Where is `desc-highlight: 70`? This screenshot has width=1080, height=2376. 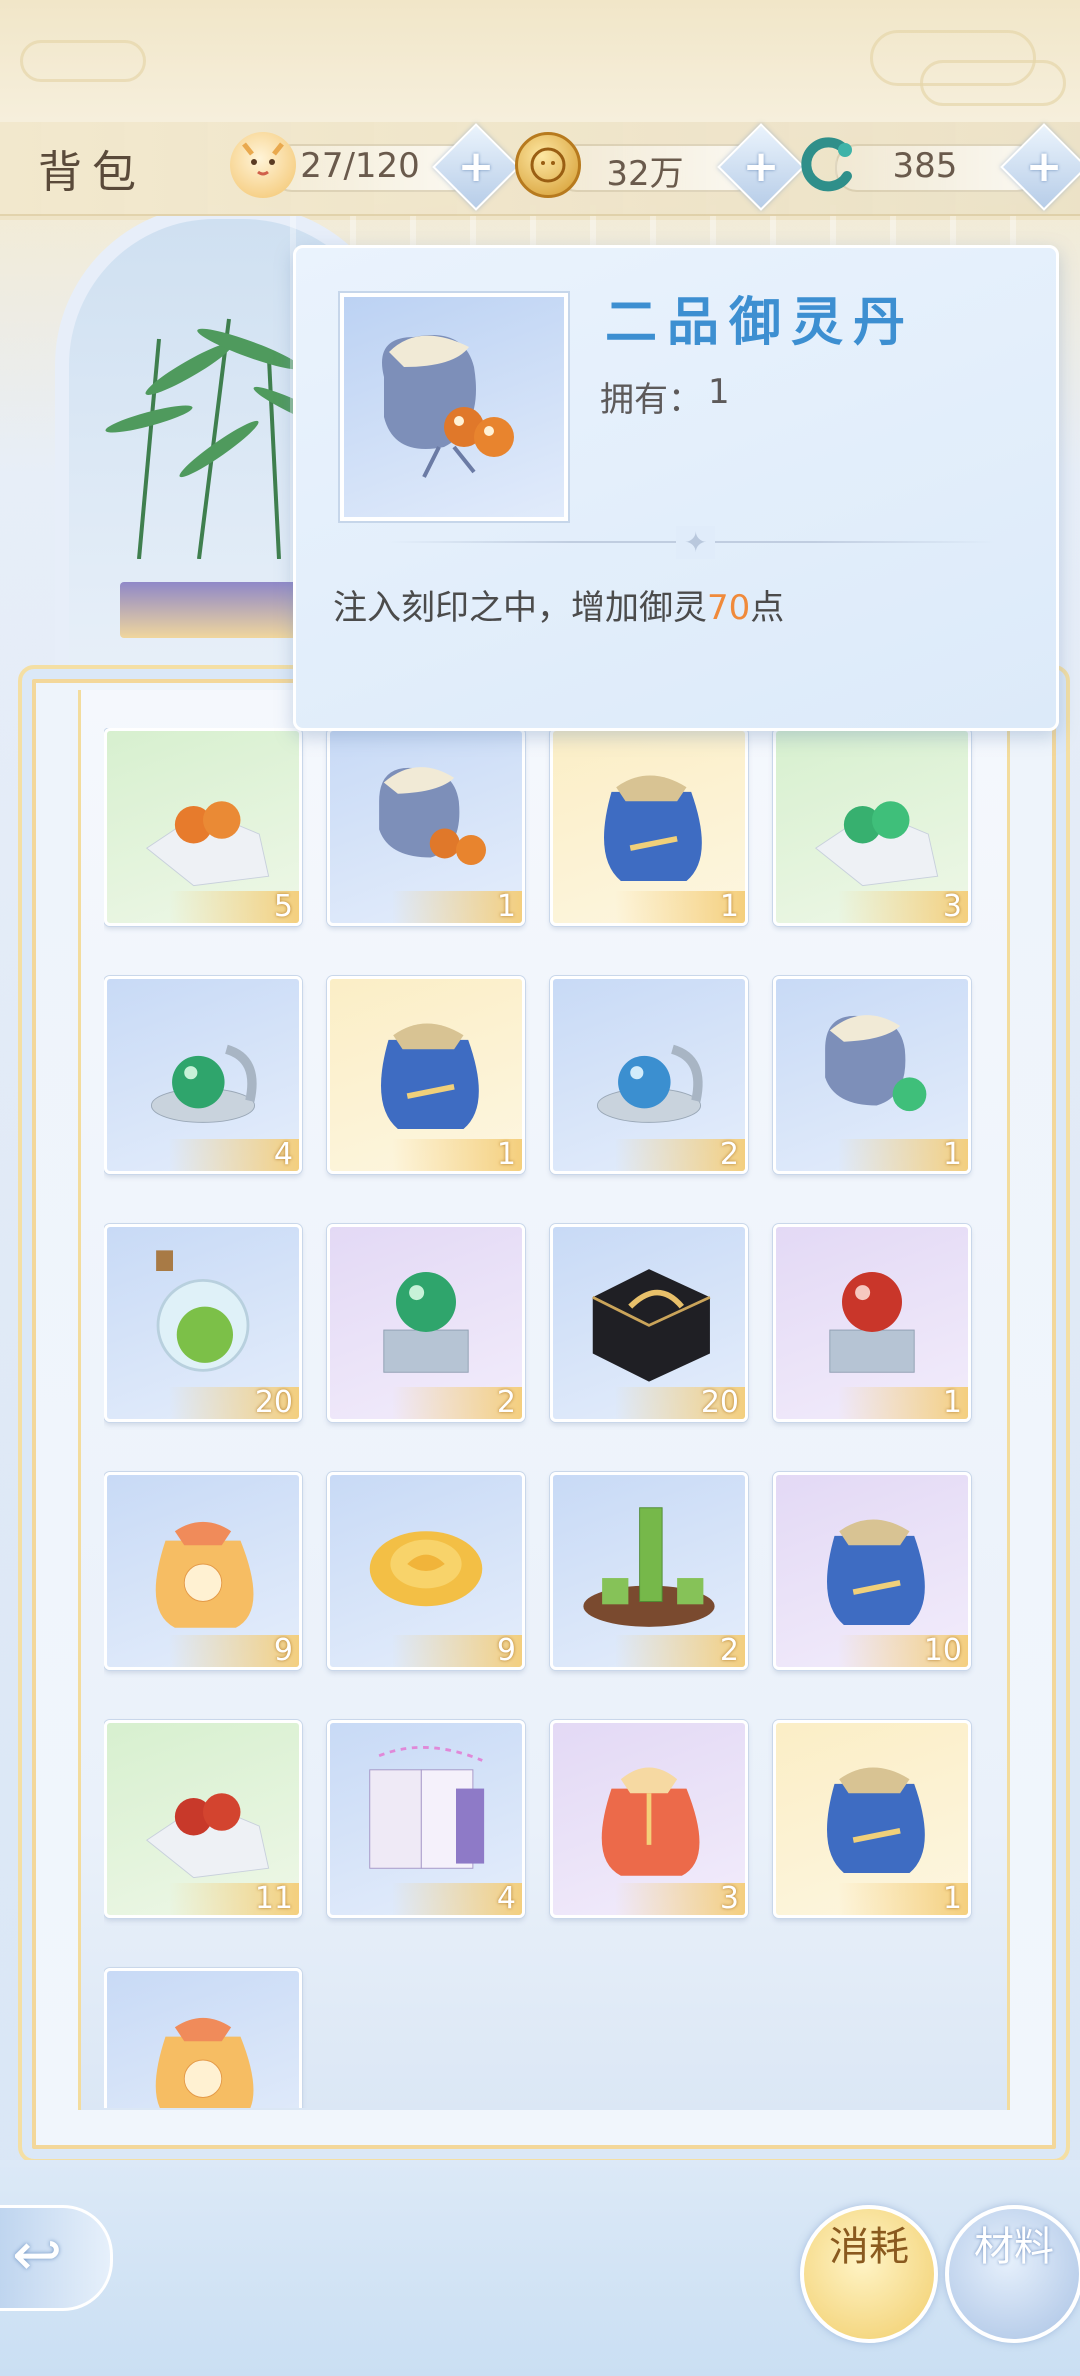 desc-highlight: 70 is located at coordinates (729, 608).